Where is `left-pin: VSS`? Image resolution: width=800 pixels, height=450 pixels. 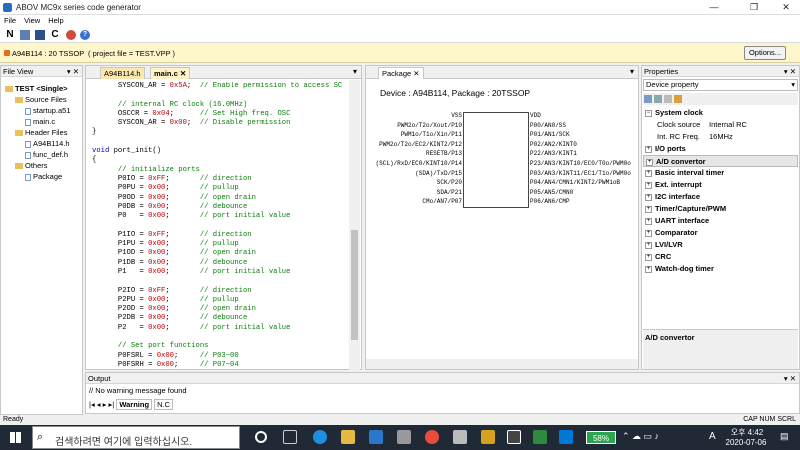
left-pin: VSS is located at coordinates (414, 117).